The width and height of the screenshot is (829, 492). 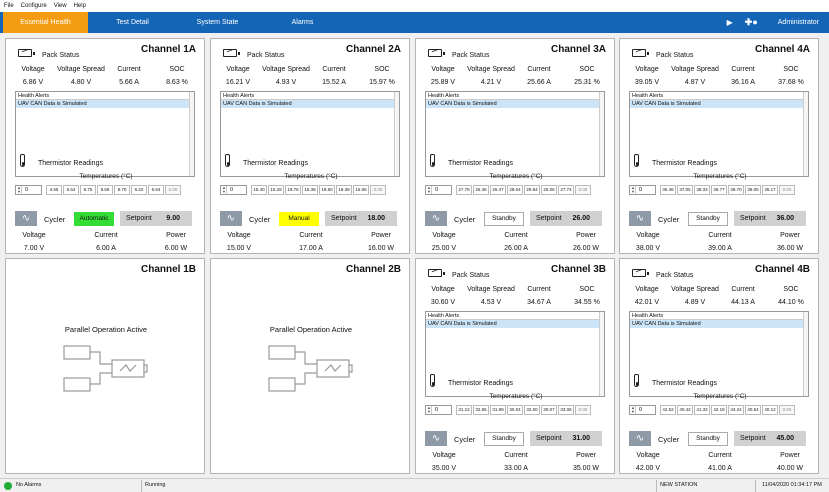 I want to click on cycler-metric-value: 16.00 W, so click(x=381, y=248).